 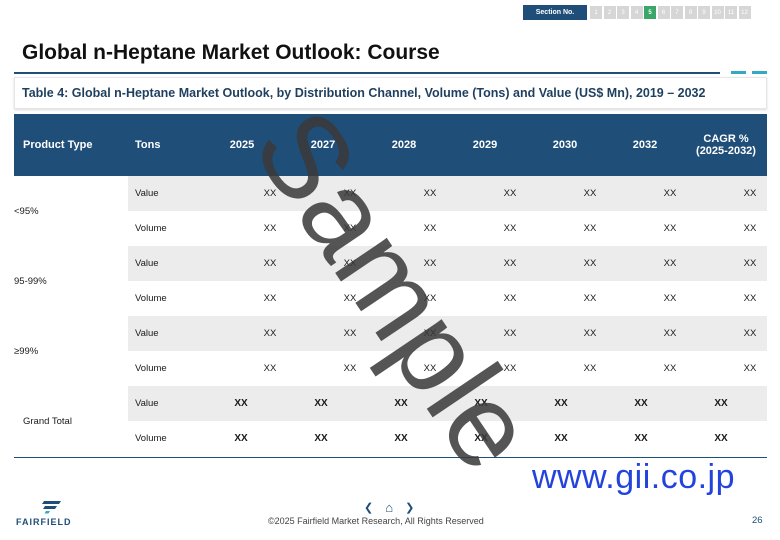 What do you see at coordinates (663, 12) in the screenshot?
I see `section-link-6: 6` at bounding box center [663, 12].